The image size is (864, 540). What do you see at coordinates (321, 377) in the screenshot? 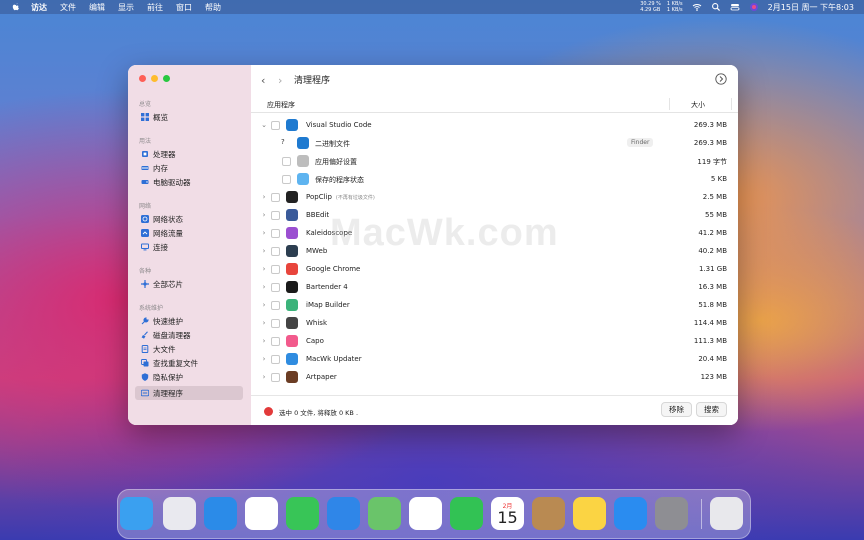
I see `app-name: Artpaper` at bounding box center [321, 377].